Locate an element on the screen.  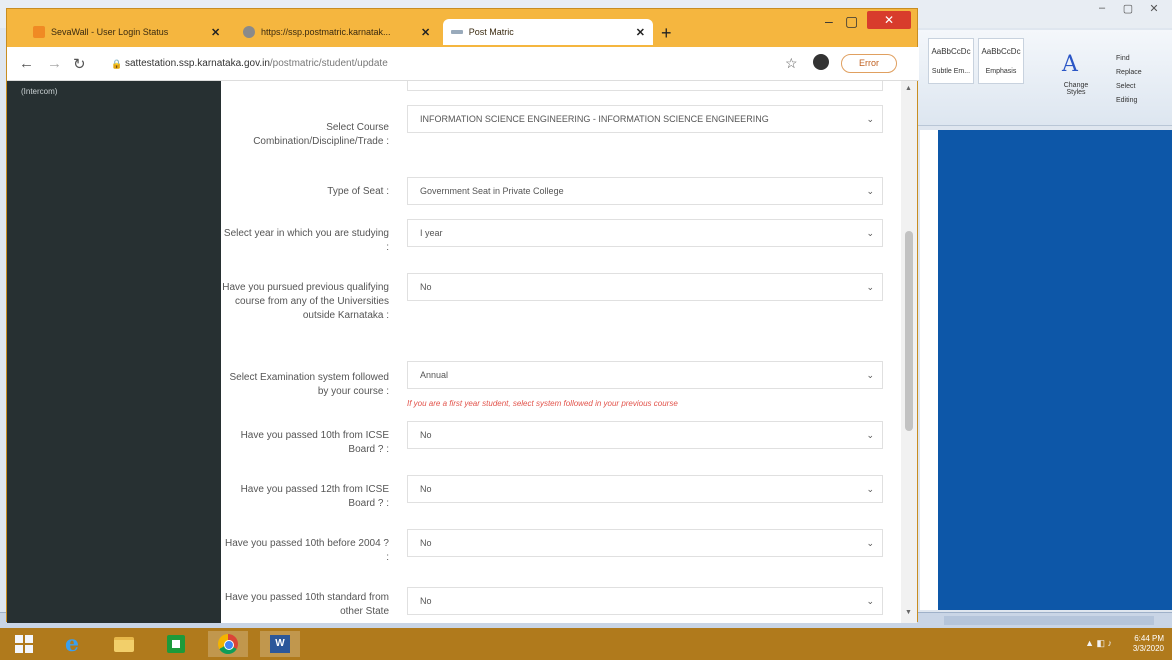
study-year-select: I year ⌄ is located at coordinates (645, 233).